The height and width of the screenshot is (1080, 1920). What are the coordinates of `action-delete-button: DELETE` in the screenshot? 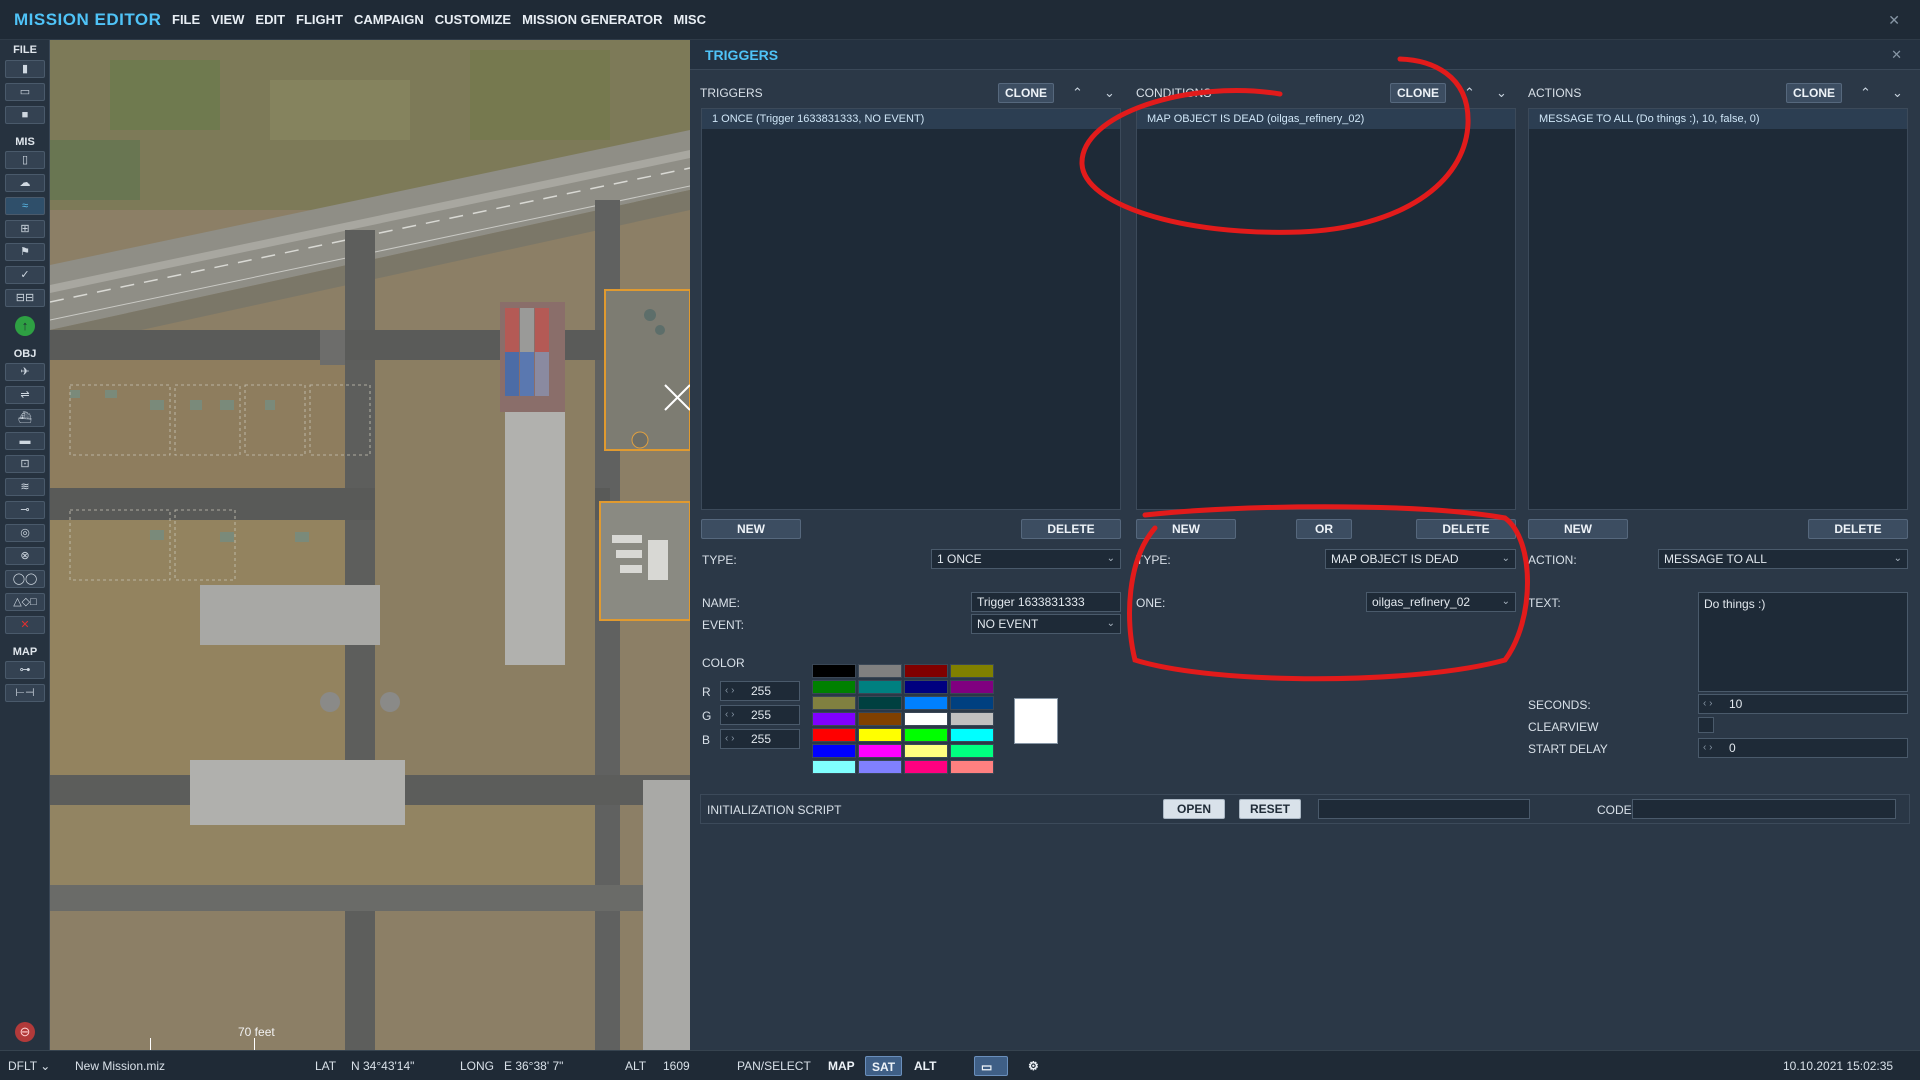 It's located at (1858, 529).